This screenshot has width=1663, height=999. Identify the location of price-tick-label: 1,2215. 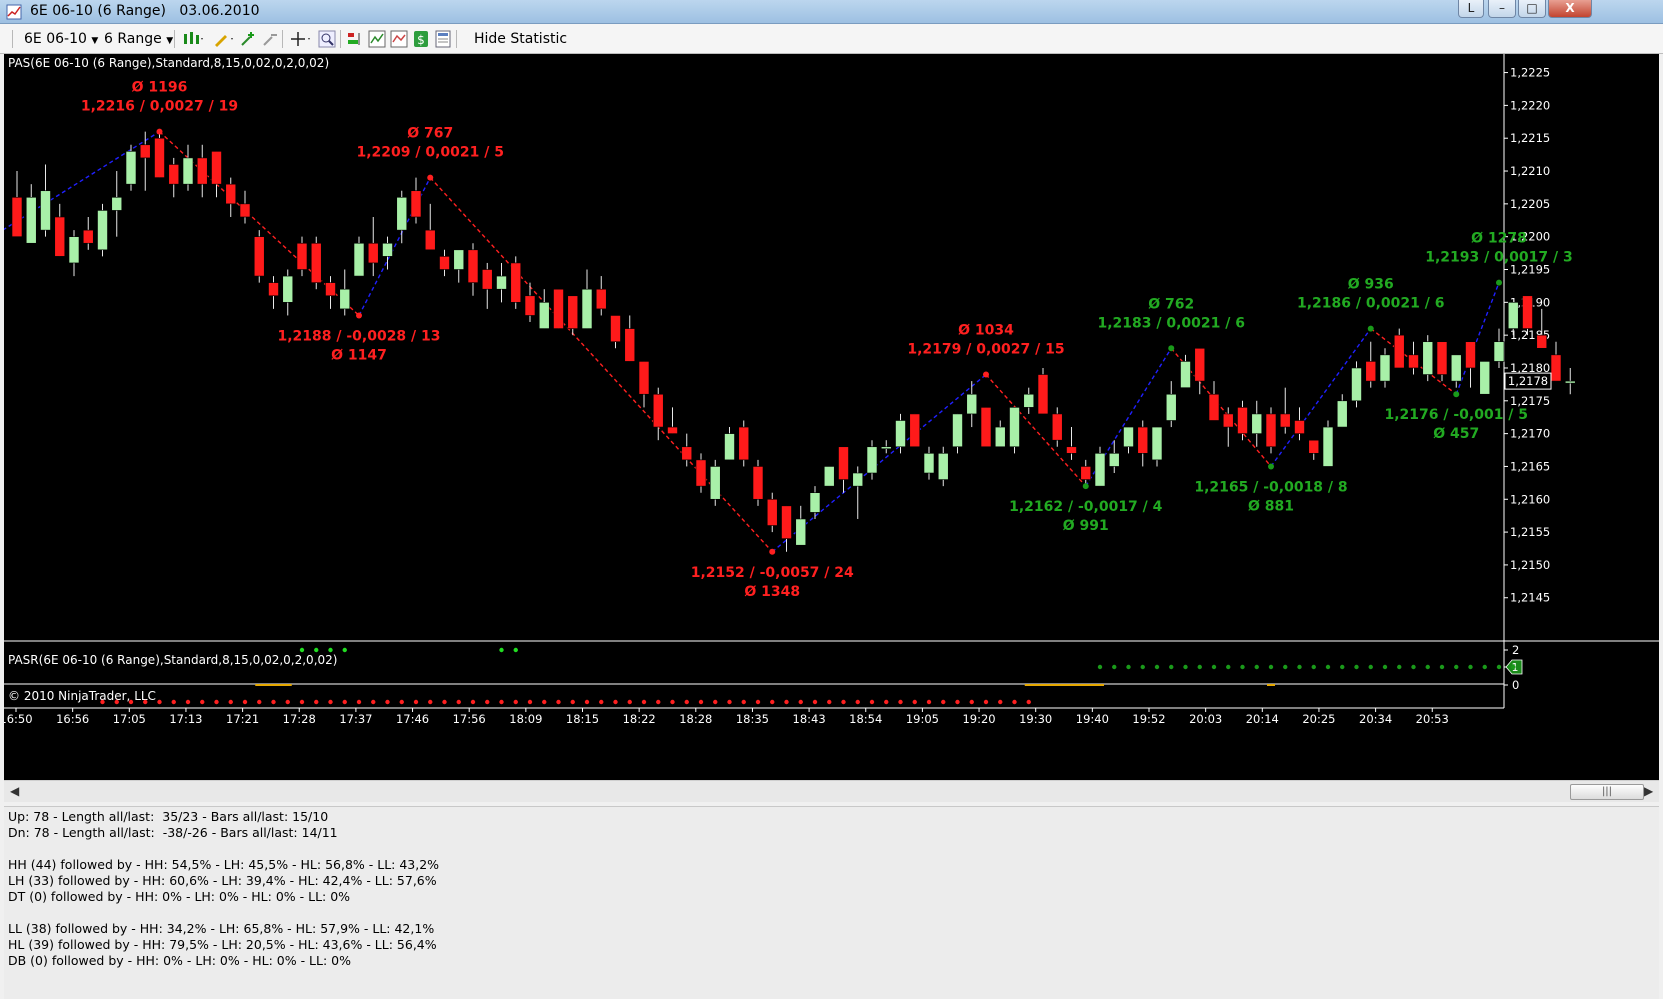
(1530, 138).